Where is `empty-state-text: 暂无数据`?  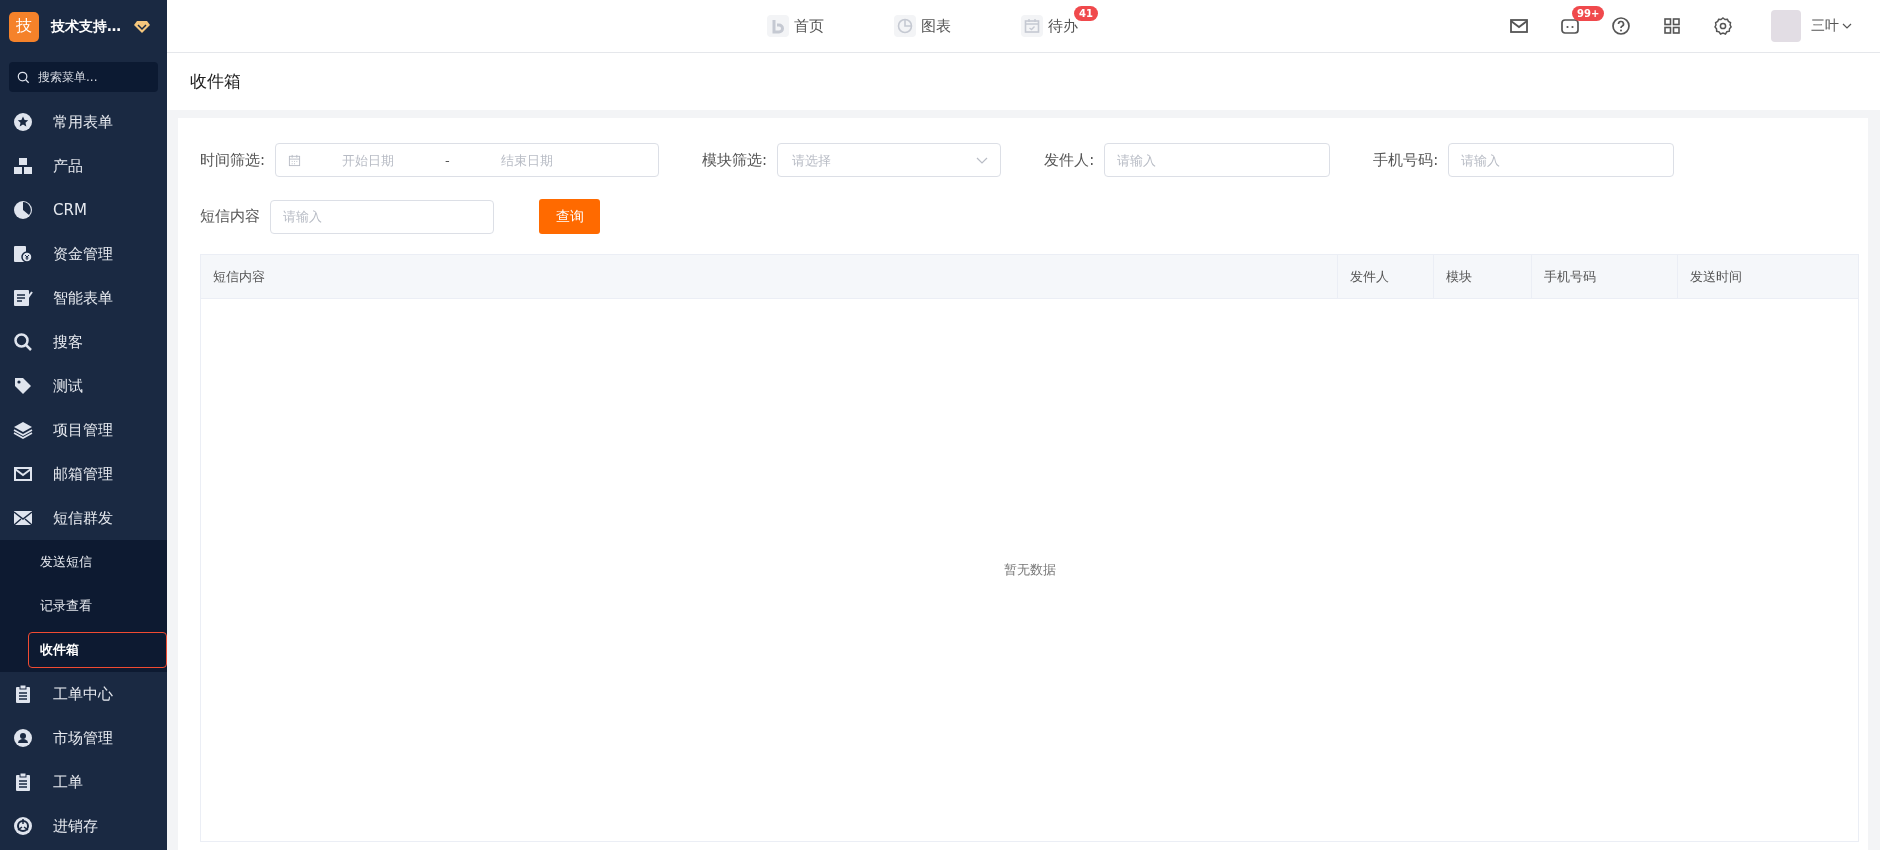
empty-state-text: 暂无数据 is located at coordinates (1029, 570).